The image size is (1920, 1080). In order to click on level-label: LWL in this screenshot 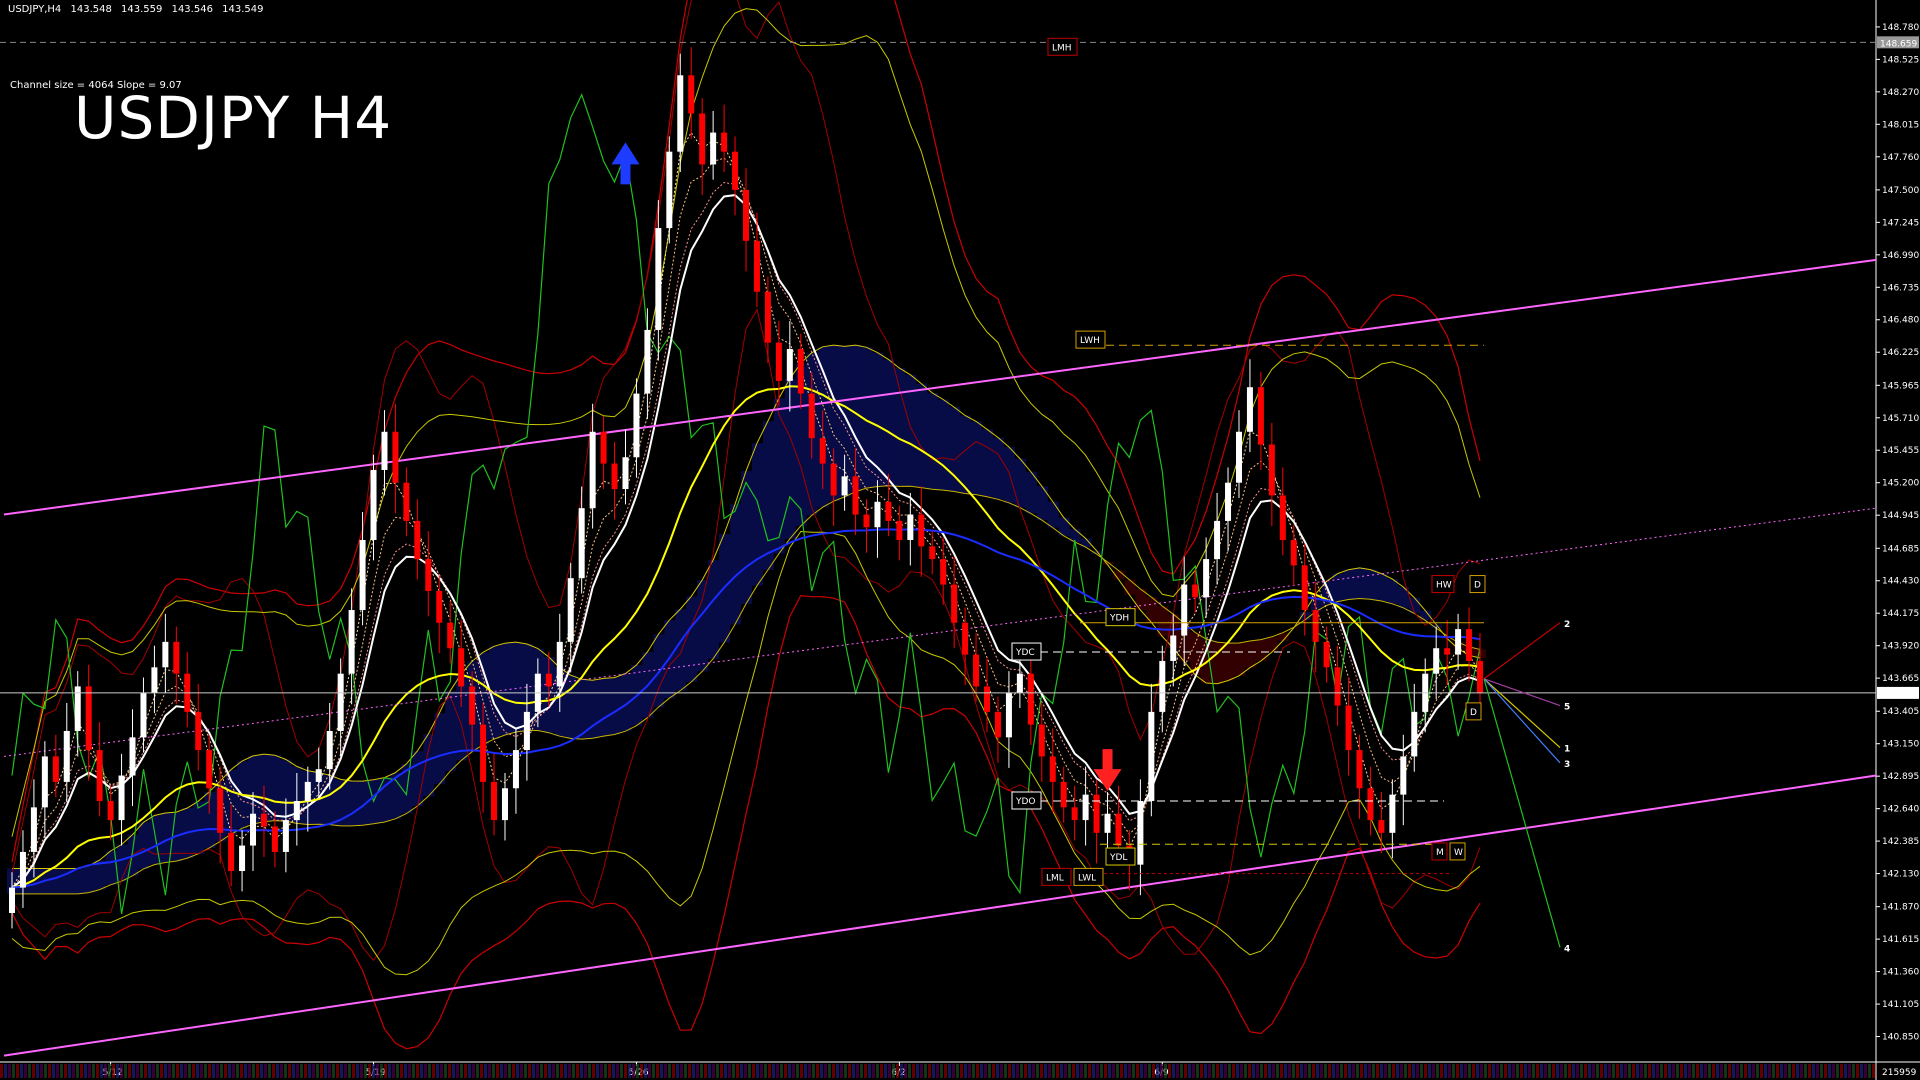, I will do `click(1087, 878)`.